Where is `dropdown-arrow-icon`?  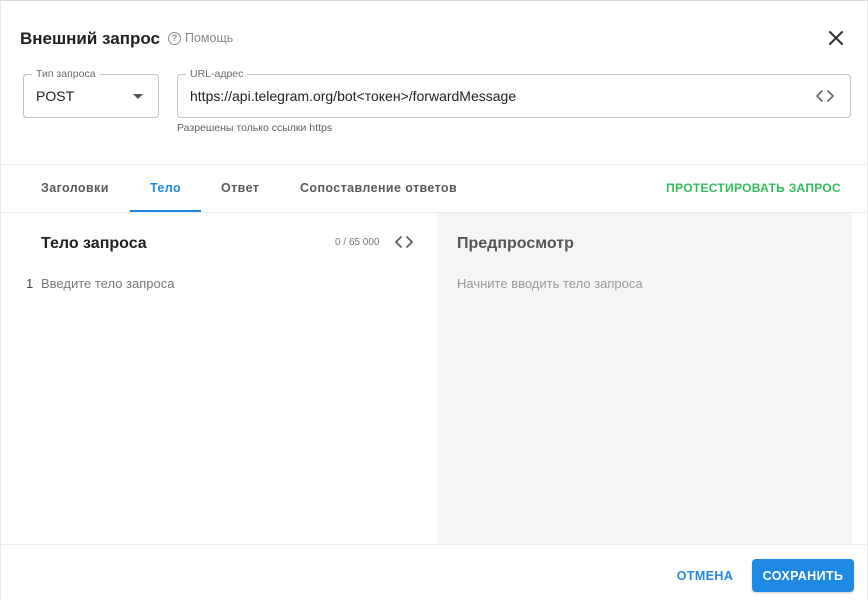
dropdown-arrow-icon is located at coordinates (138, 96).